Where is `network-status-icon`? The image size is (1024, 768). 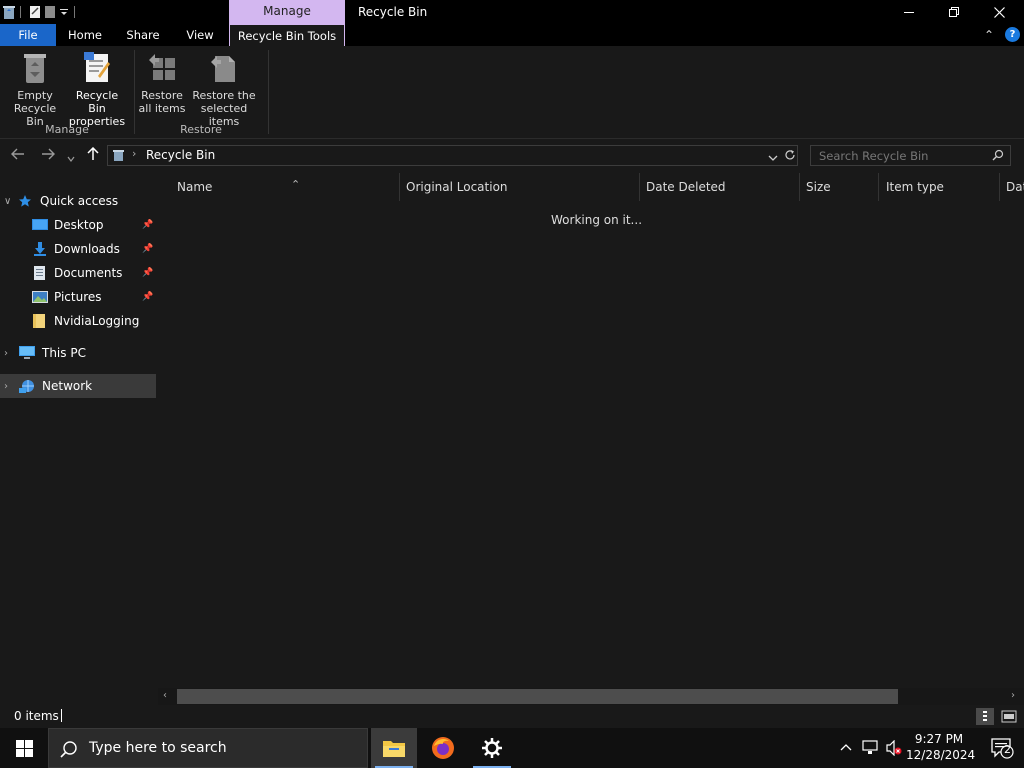 network-status-icon is located at coordinates (871, 749).